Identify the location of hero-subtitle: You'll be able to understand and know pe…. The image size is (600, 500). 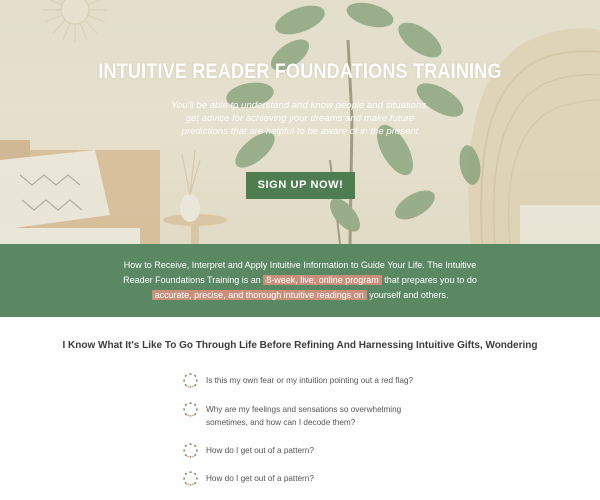
(300, 118).